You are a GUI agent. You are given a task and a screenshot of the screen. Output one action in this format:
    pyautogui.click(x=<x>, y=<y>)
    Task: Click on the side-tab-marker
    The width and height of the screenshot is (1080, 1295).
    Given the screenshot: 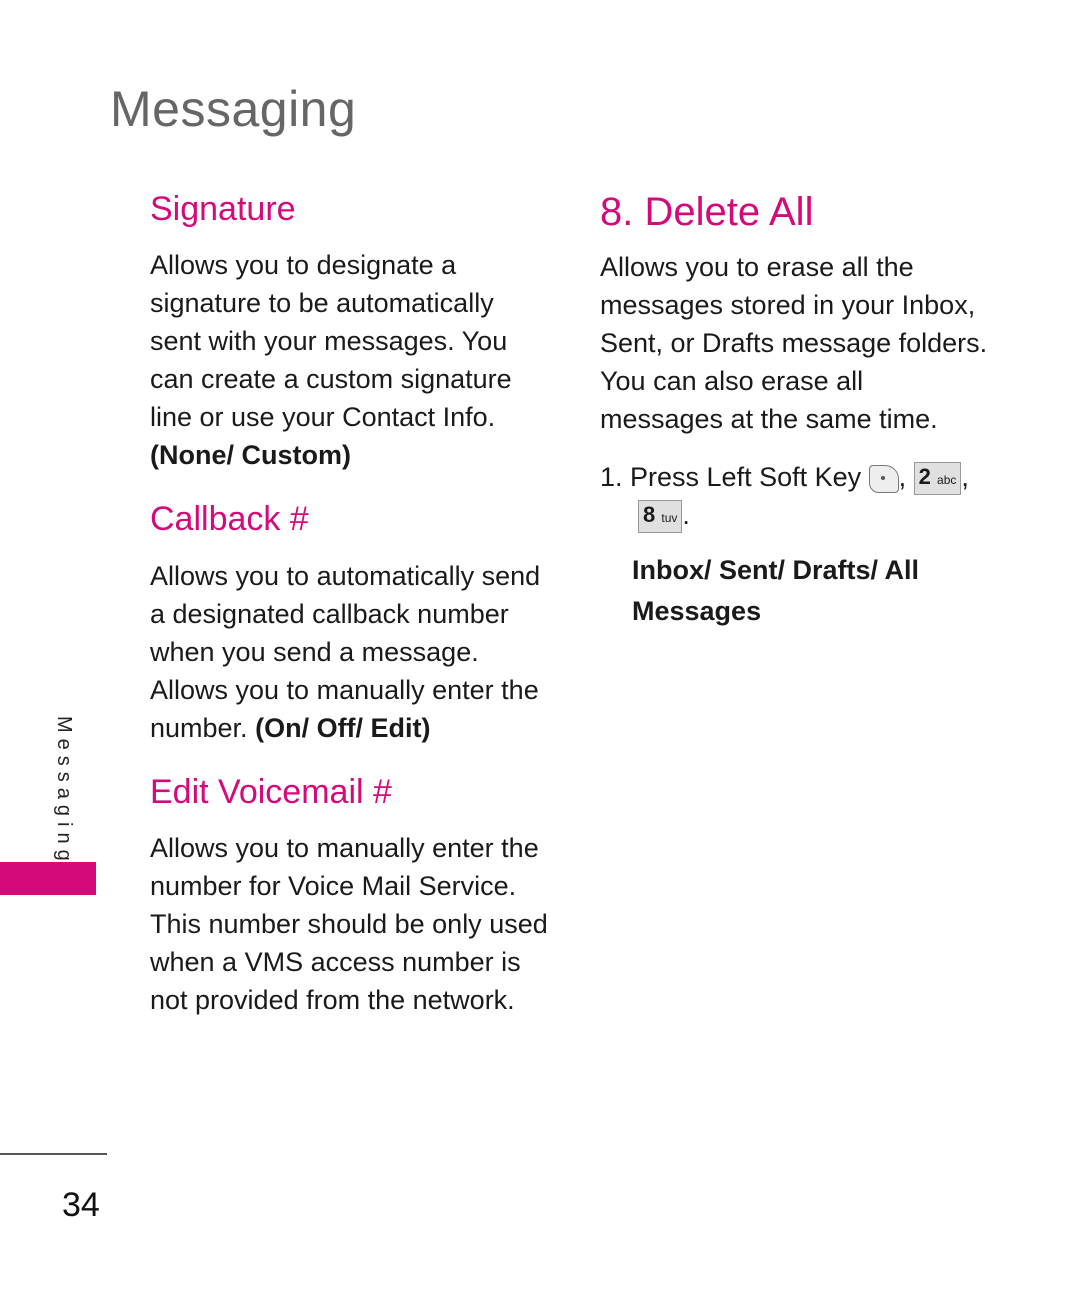 What is the action you would take?
    pyautogui.click(x=48, y=878)
    